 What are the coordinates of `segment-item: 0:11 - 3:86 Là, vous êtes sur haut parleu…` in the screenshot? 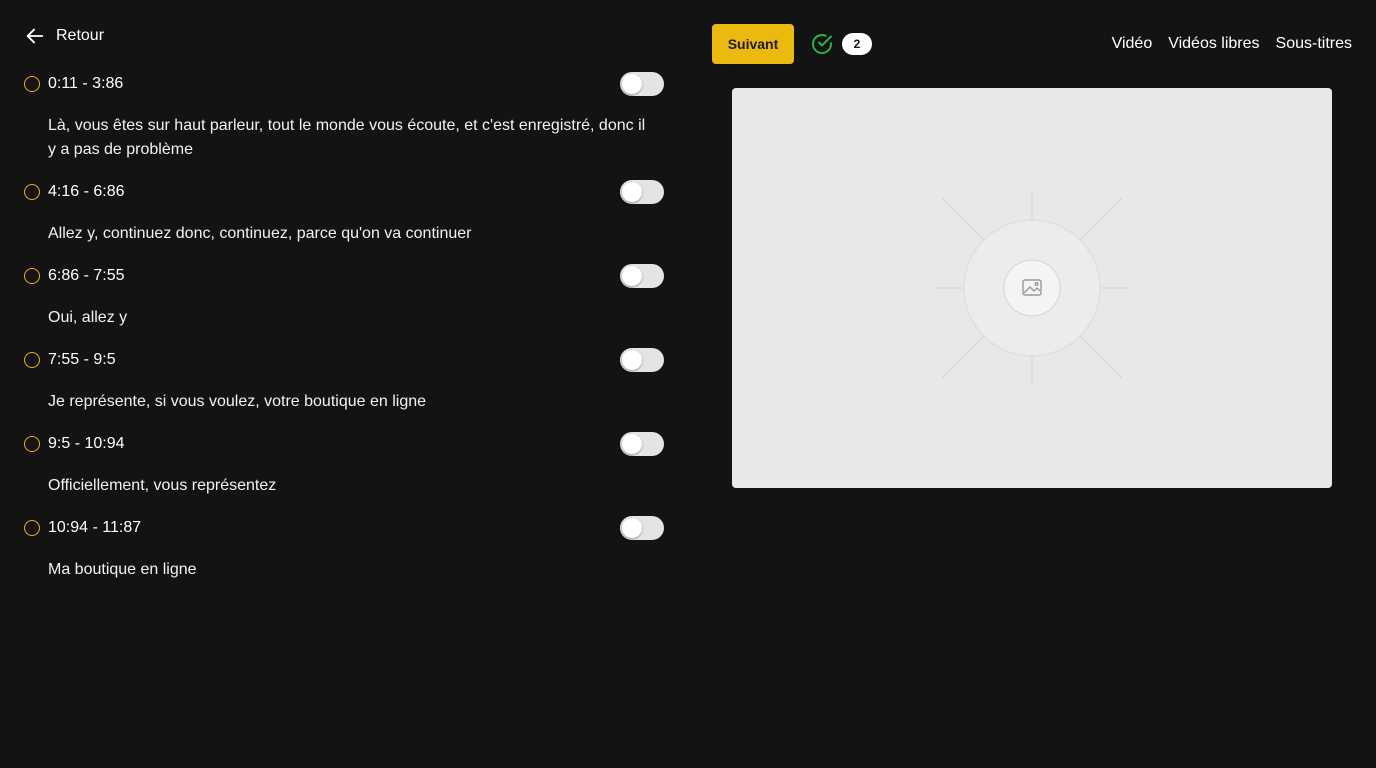 It's located at (344, 122).